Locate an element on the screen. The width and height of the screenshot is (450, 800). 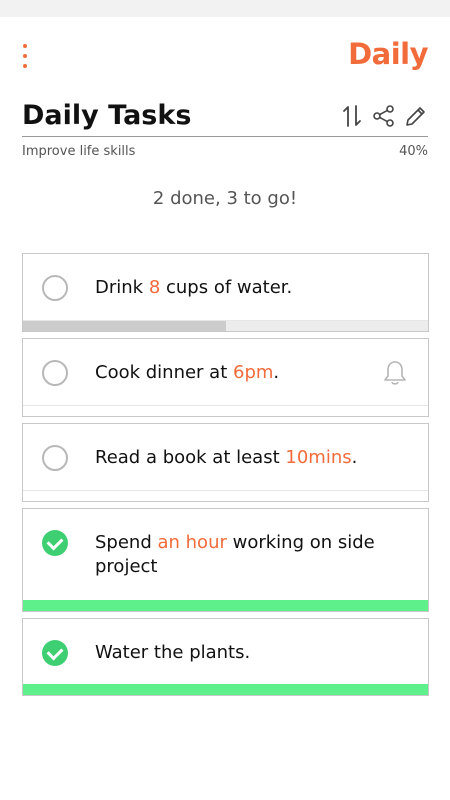
title-actions is located at coordinates (384, 116).